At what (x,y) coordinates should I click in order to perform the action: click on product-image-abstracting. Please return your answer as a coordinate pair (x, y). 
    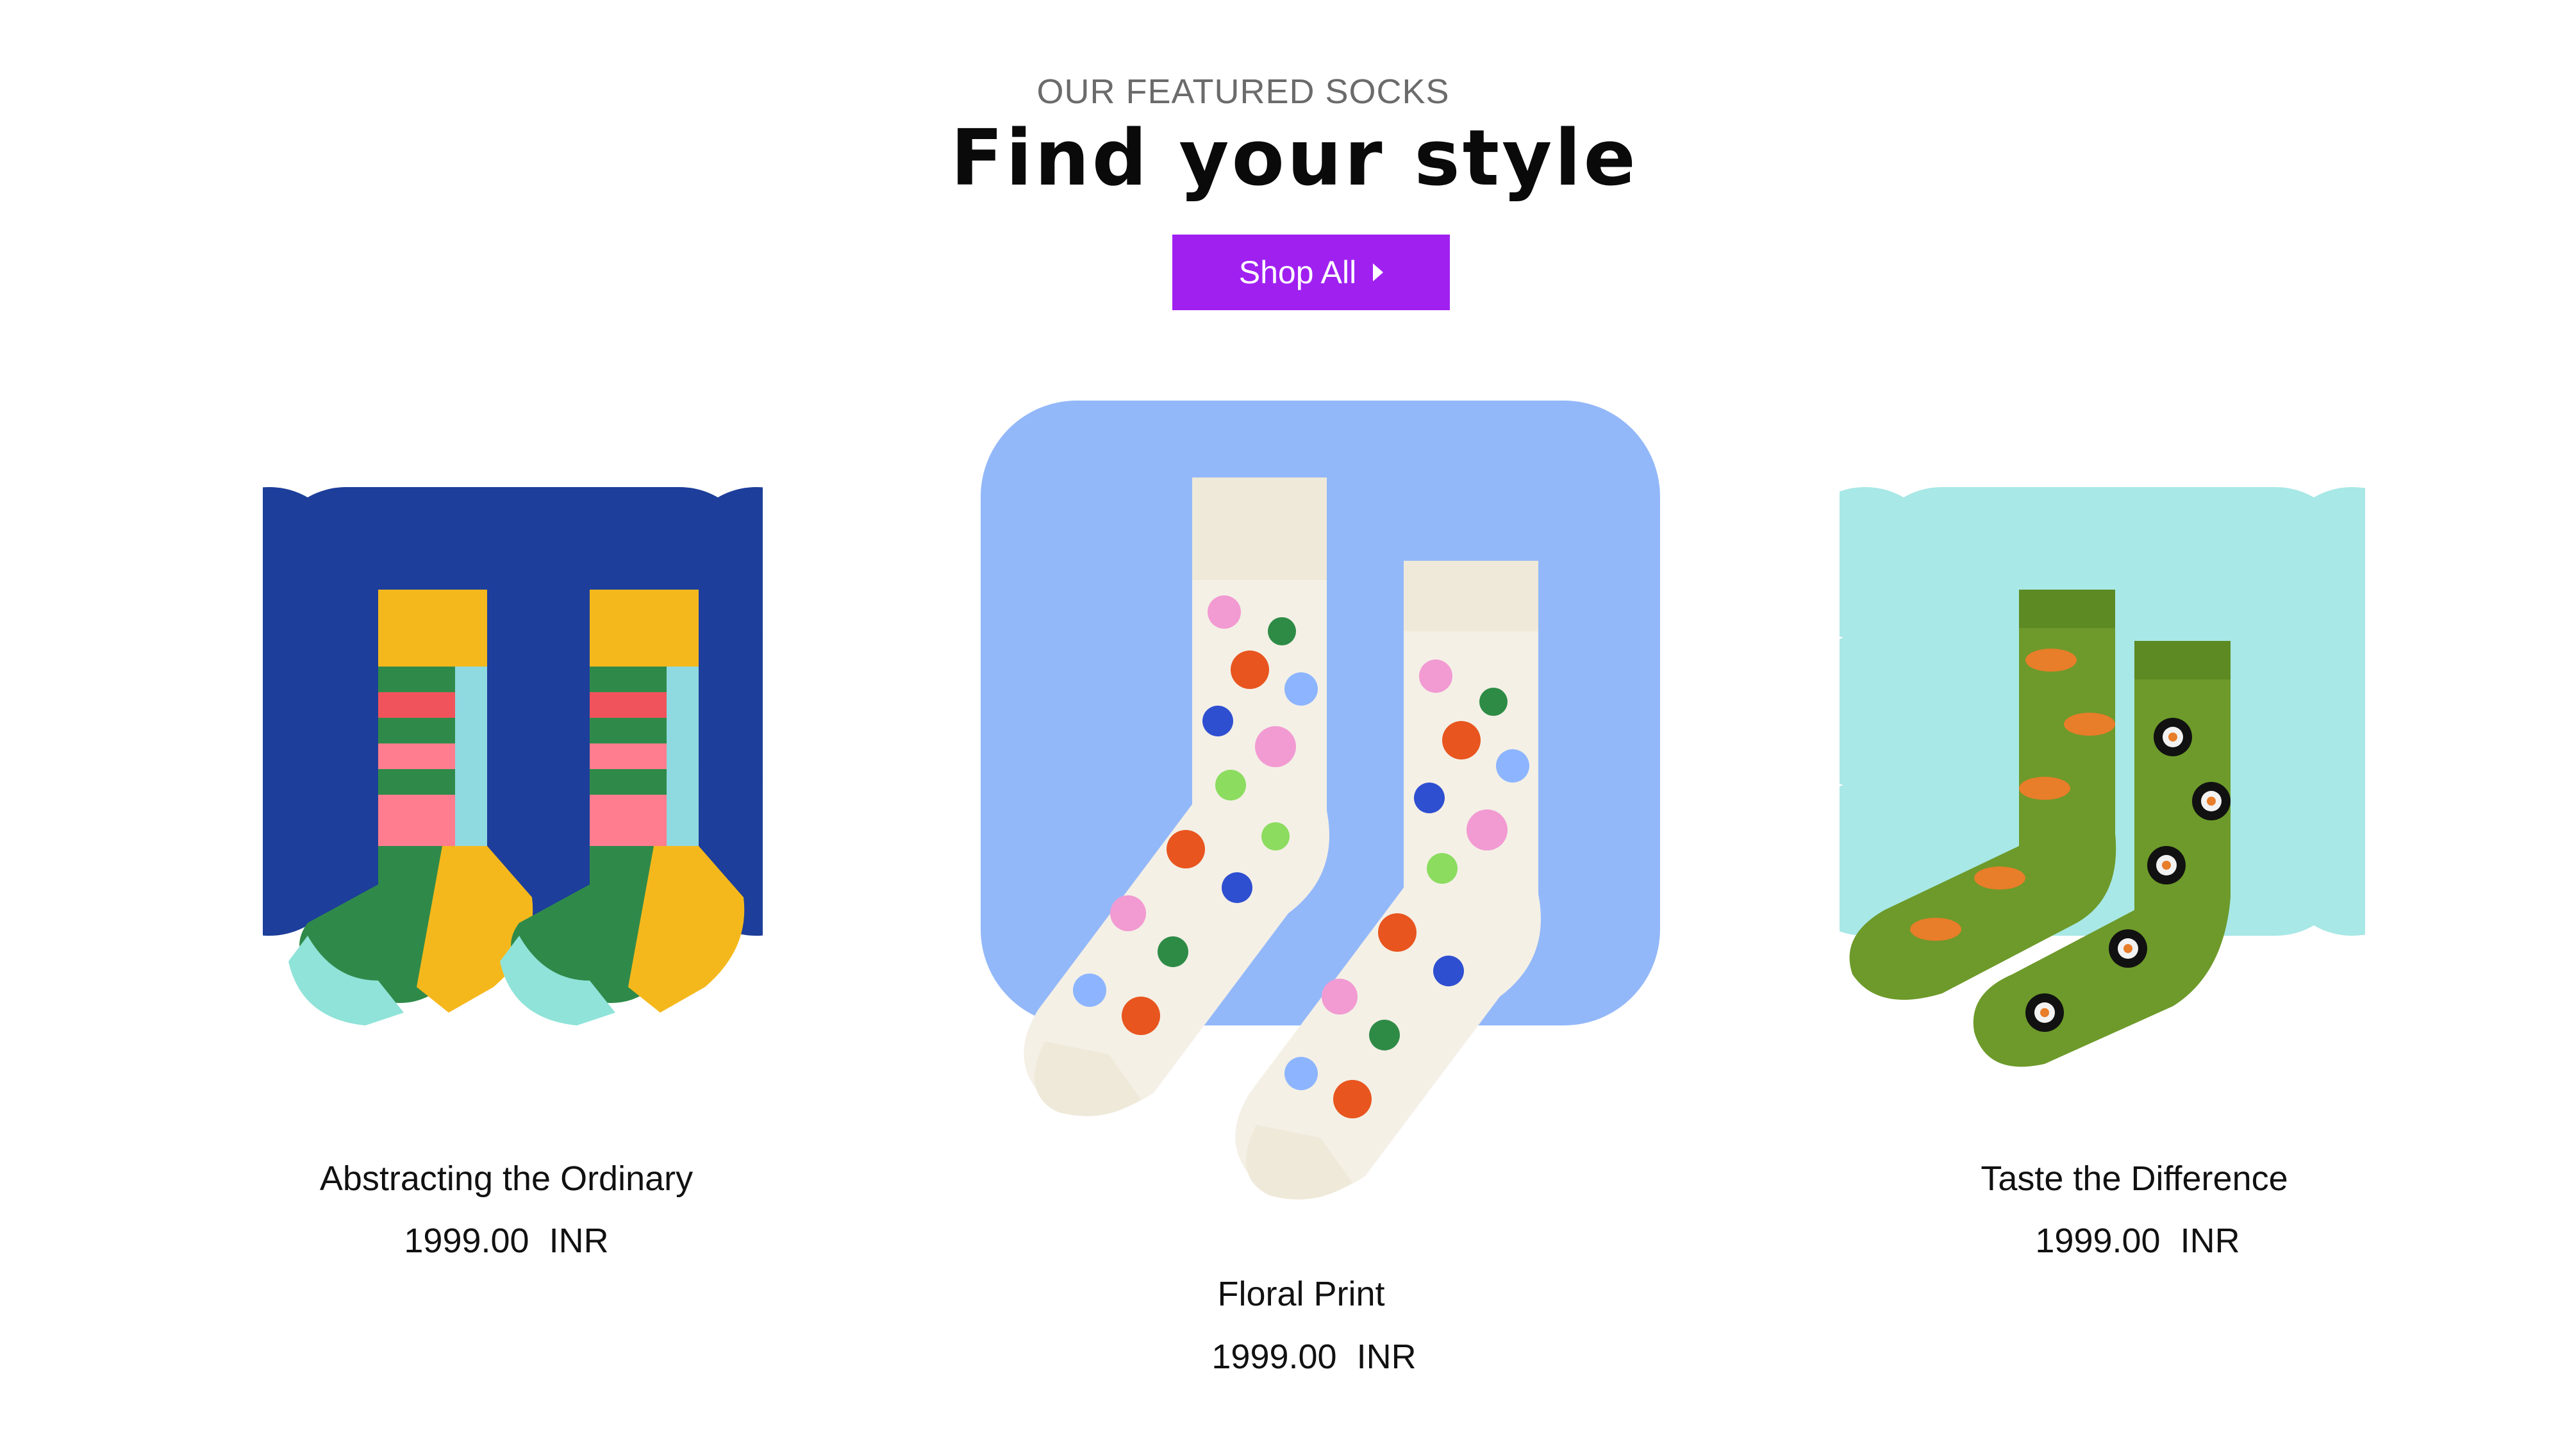
    Looking at the image, I should click on (513, 782).